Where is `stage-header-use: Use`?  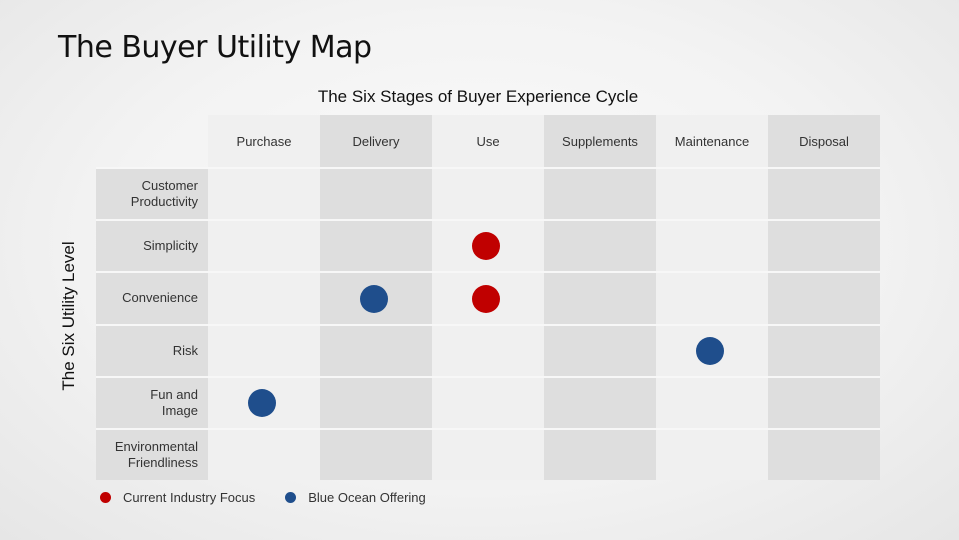
stage-header-use: Use is located at coordinates (488, 141).